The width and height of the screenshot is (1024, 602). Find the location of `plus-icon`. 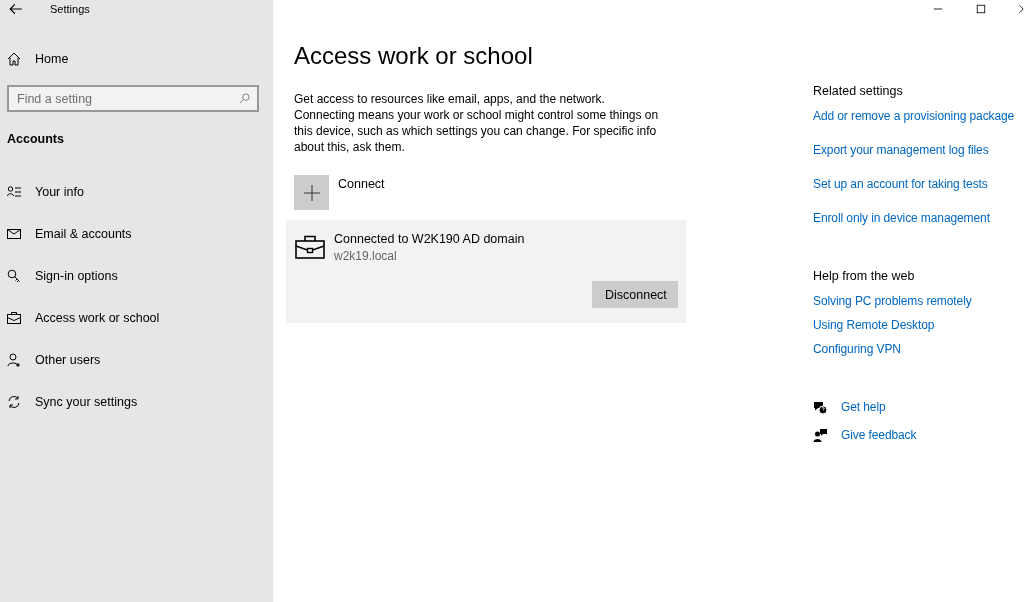

plus-icon is located at coordinates (311, 192).